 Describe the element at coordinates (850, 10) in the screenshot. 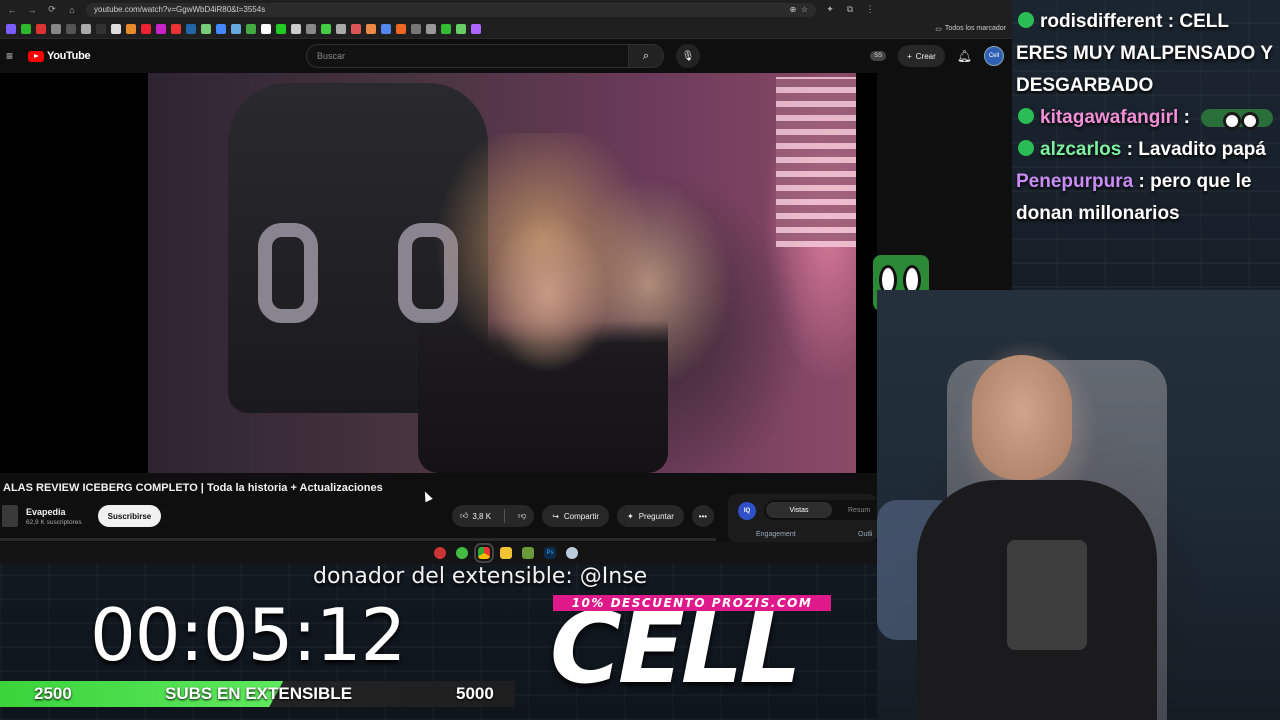

I see `puzzle-icon: ⧉` at that location.